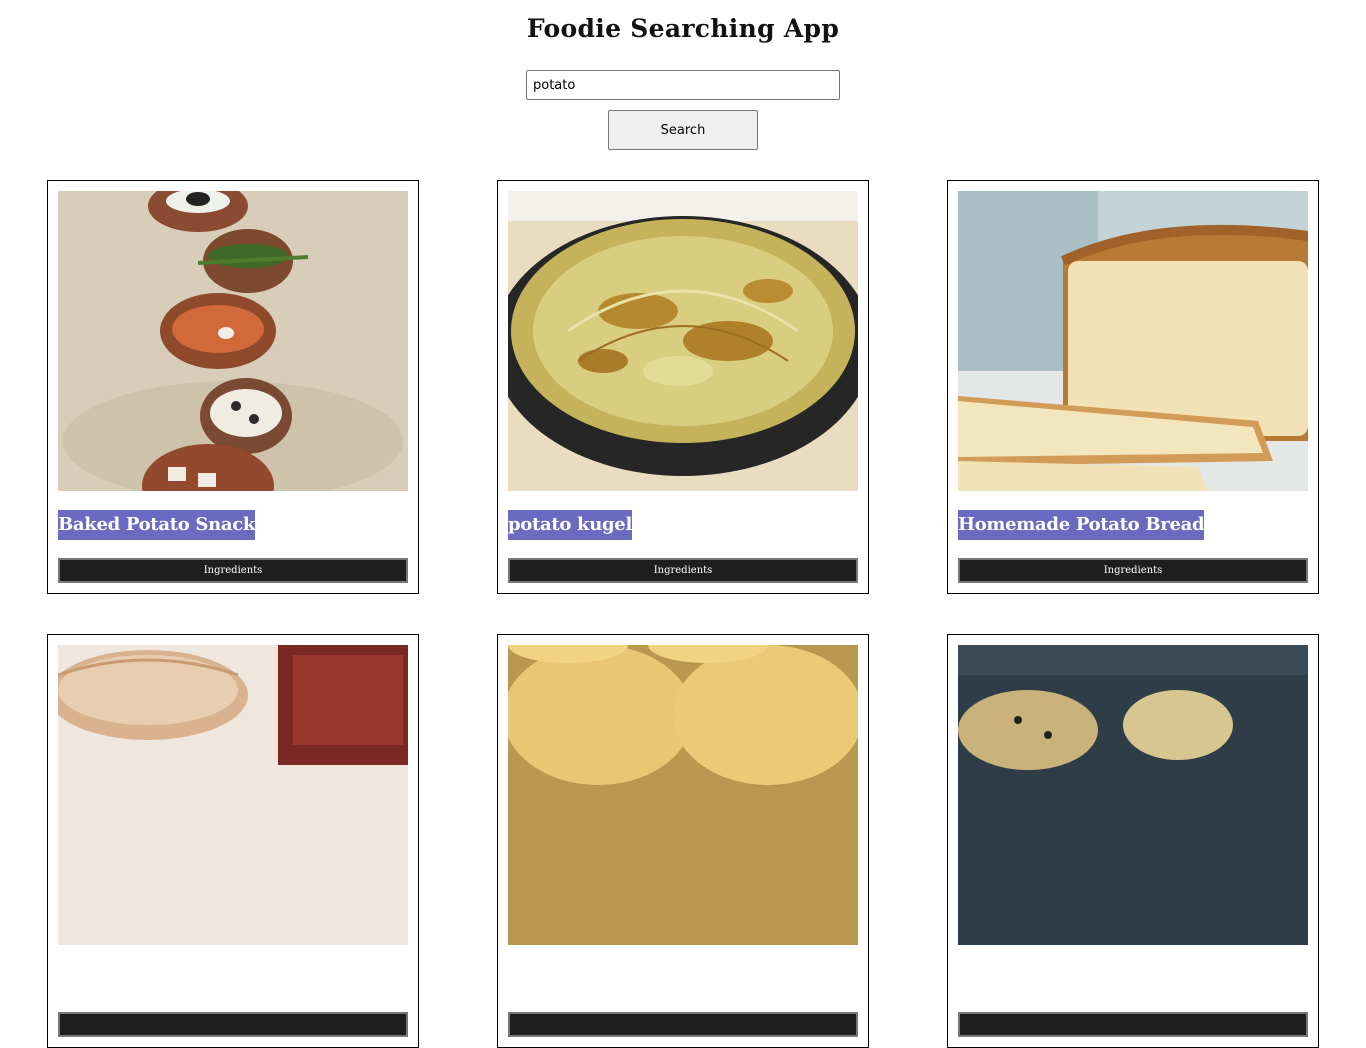  I want to click on potato-kugel-image, so click(683, 341).